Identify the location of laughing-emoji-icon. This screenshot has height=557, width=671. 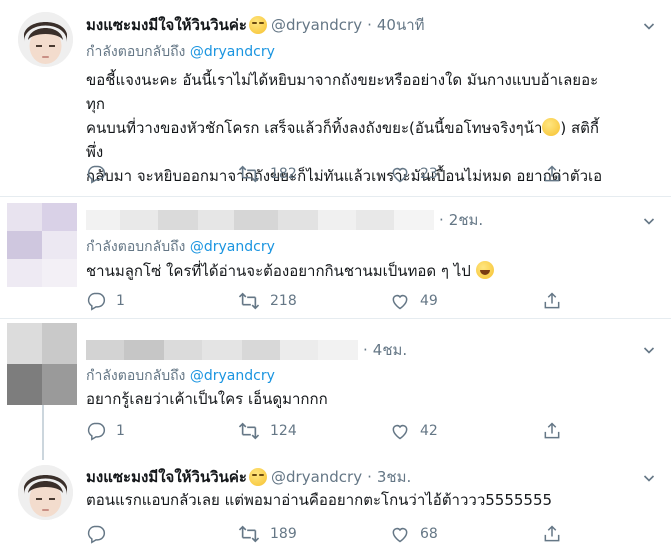
(484, 270).